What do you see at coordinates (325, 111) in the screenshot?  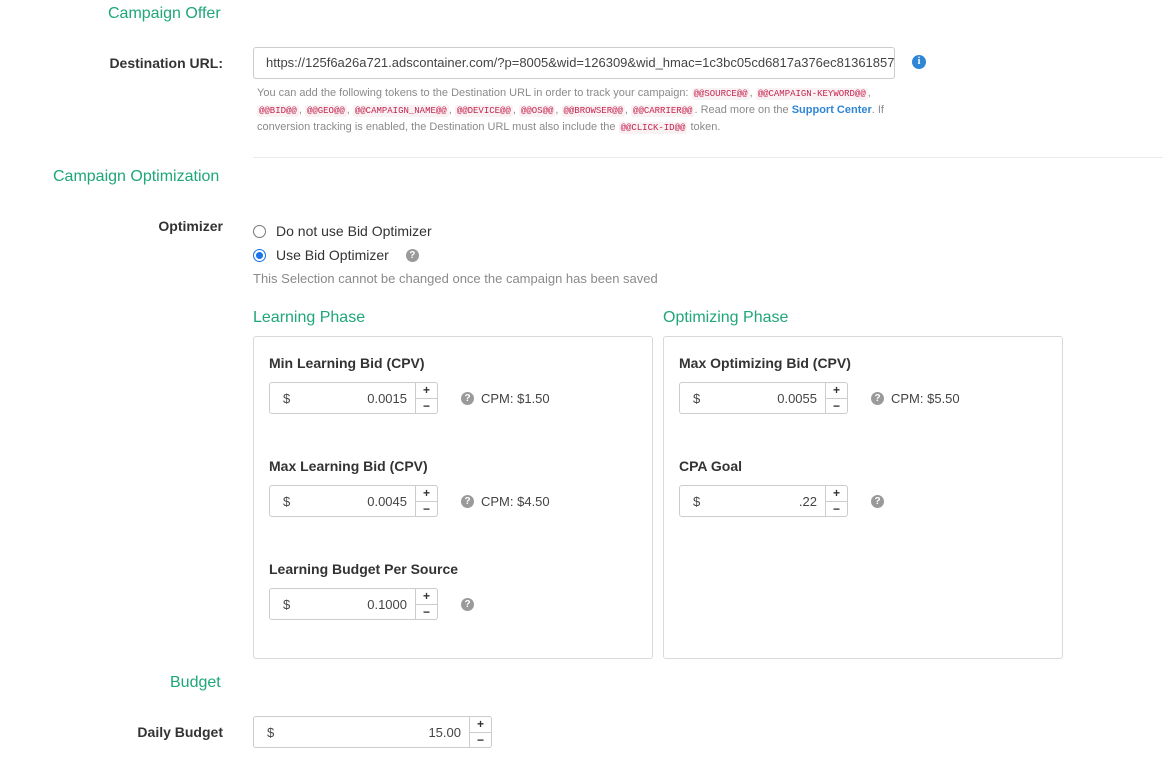 I see `token-geo: @@GEO@@` at bounding box center [325, 111].